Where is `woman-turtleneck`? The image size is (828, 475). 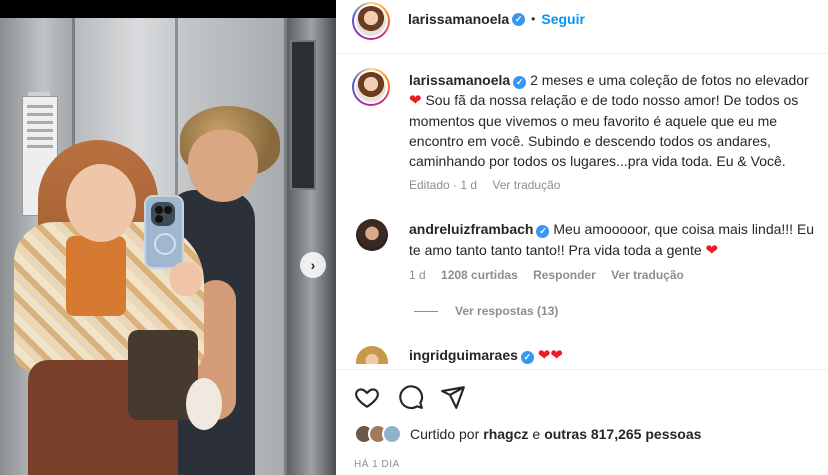
woman-turtleneck is located at coordinates (96, 276).